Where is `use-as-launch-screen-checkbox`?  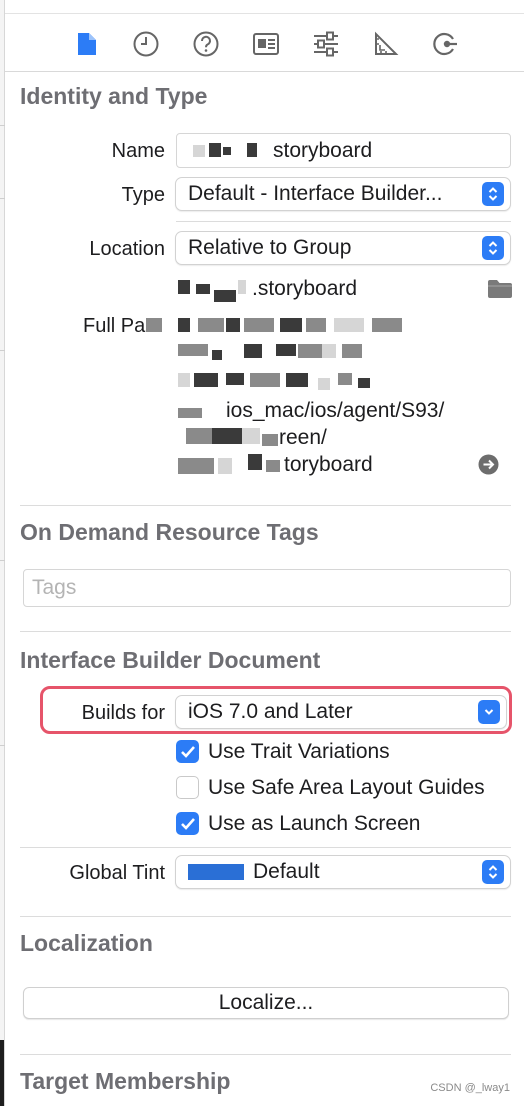 use-as-launch-screen-checkbox is located at coordinates (187, 823).